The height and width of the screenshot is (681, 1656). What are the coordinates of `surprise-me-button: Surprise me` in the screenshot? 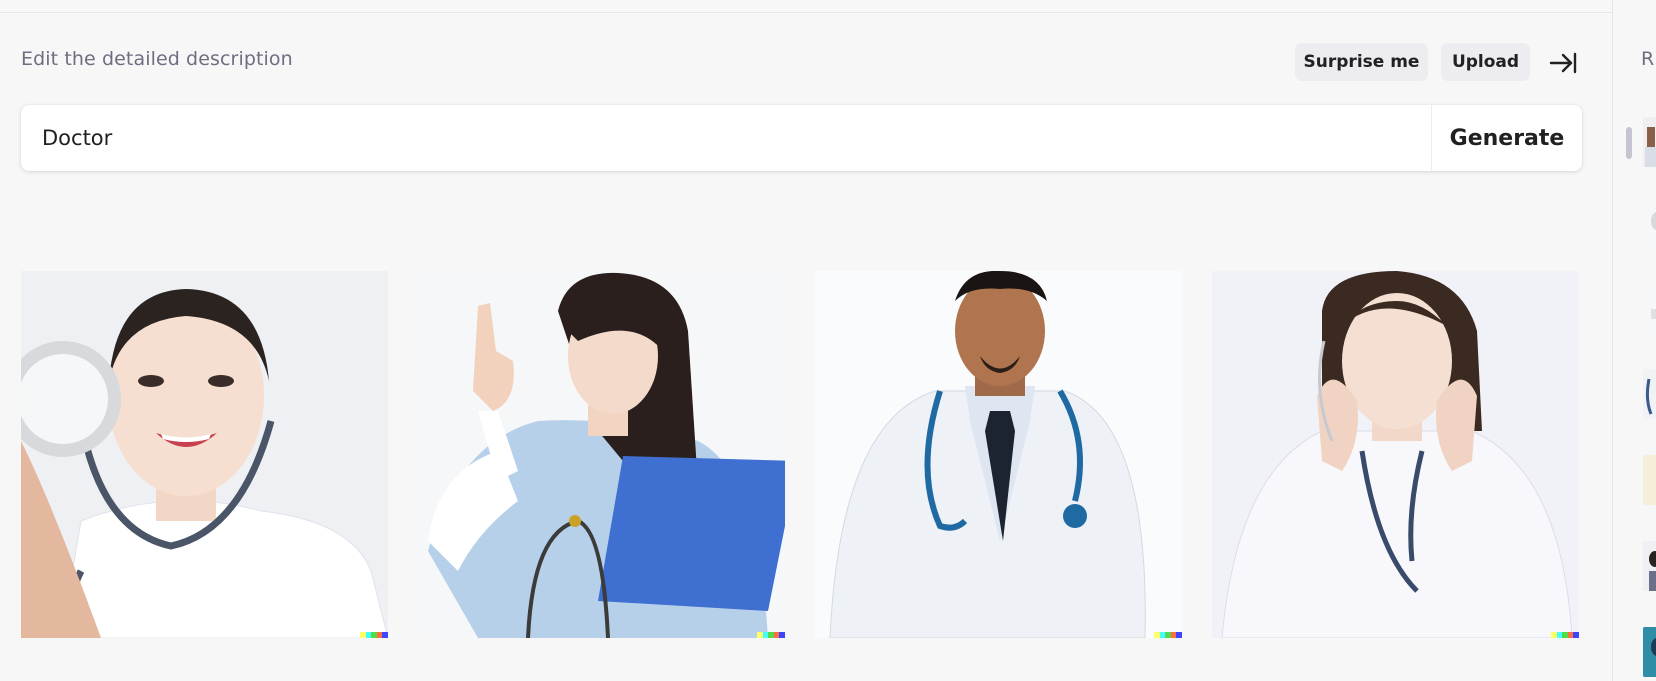 It's located at (1361, 62).